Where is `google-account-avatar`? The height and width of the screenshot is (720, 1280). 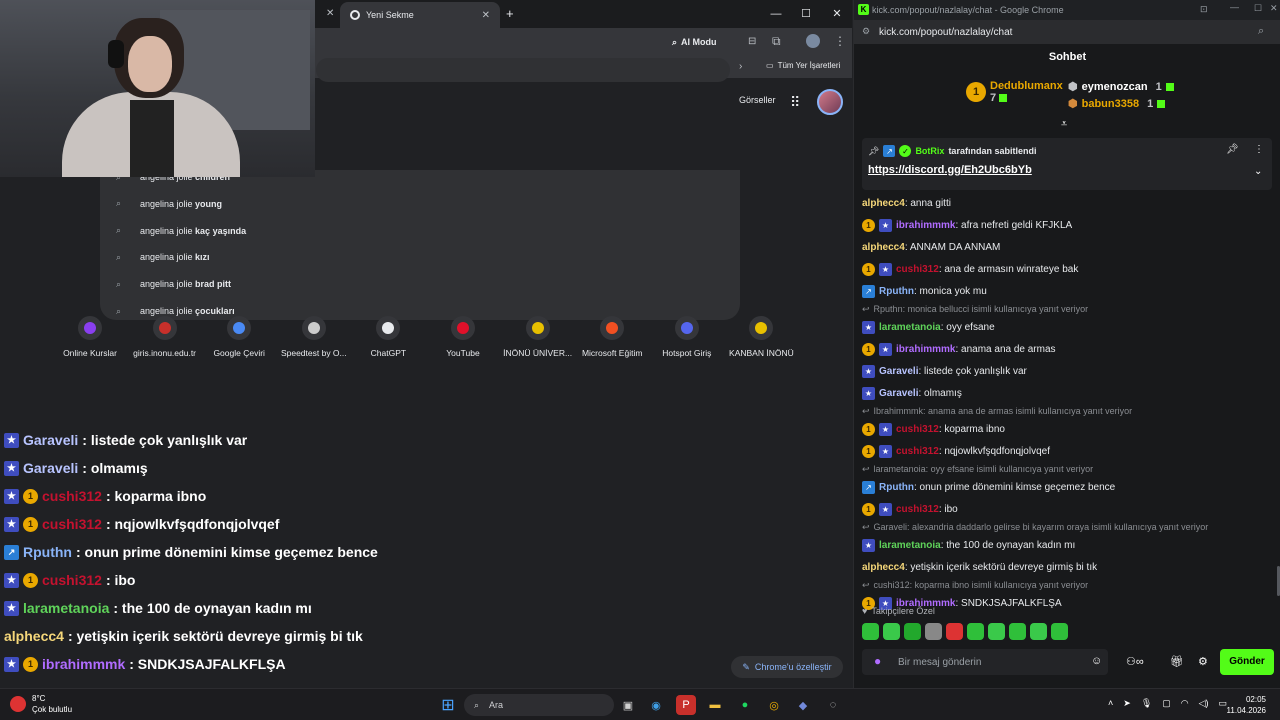
google-account-avatar is located at coordinates (830, 102).